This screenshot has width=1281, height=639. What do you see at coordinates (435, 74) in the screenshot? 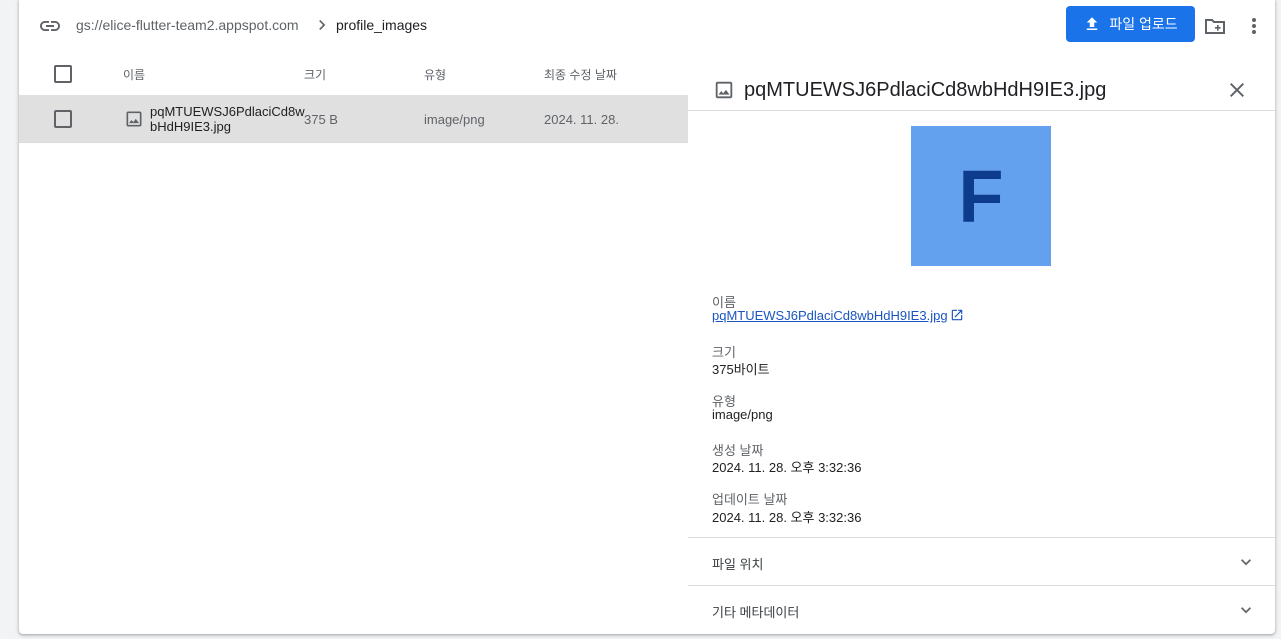
I see `column-header-type: 유형` at bounding box center [435, 74].